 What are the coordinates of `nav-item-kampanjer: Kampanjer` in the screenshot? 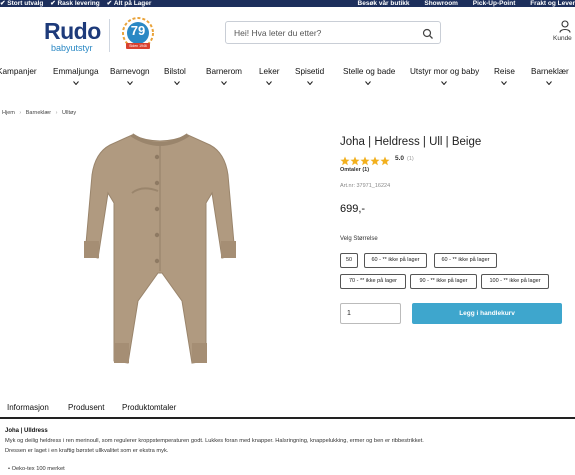 It's located at (18, 71).